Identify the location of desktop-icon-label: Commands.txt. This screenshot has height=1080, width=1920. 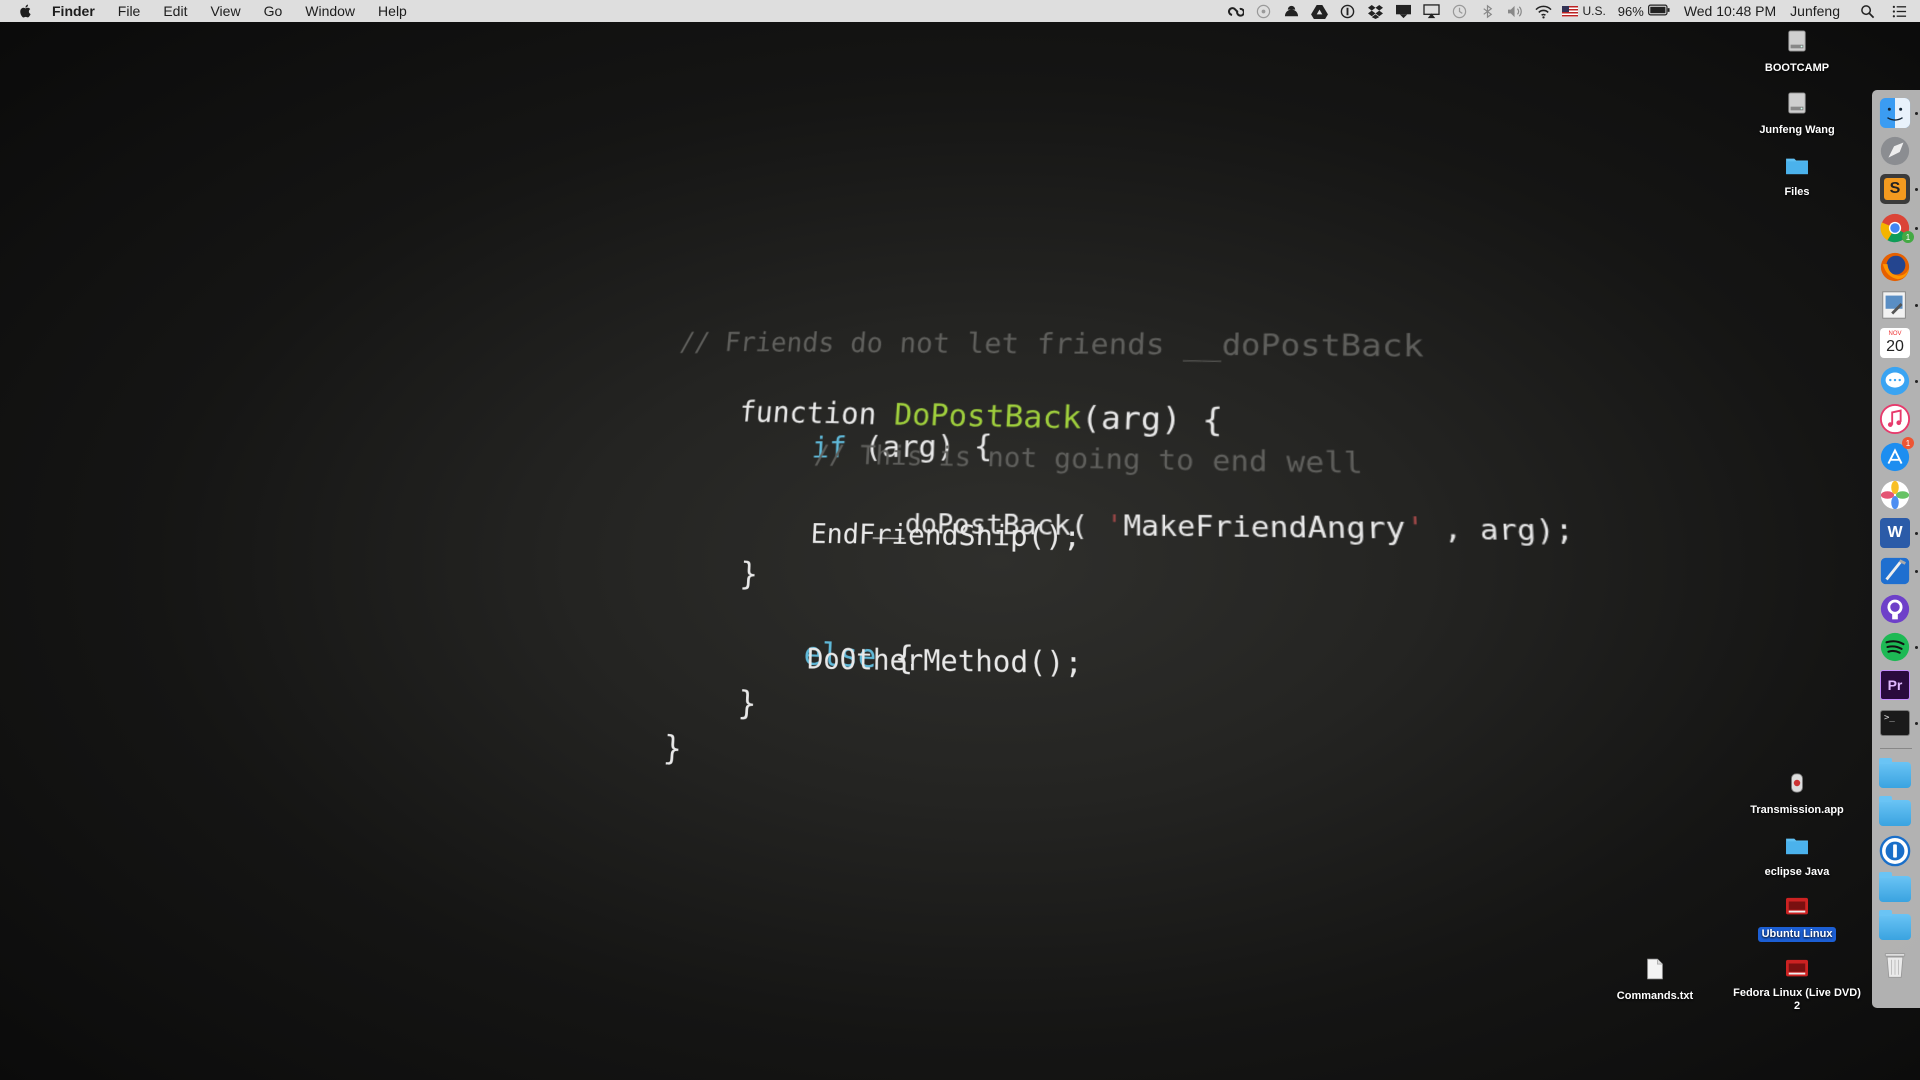
(1655, 996).